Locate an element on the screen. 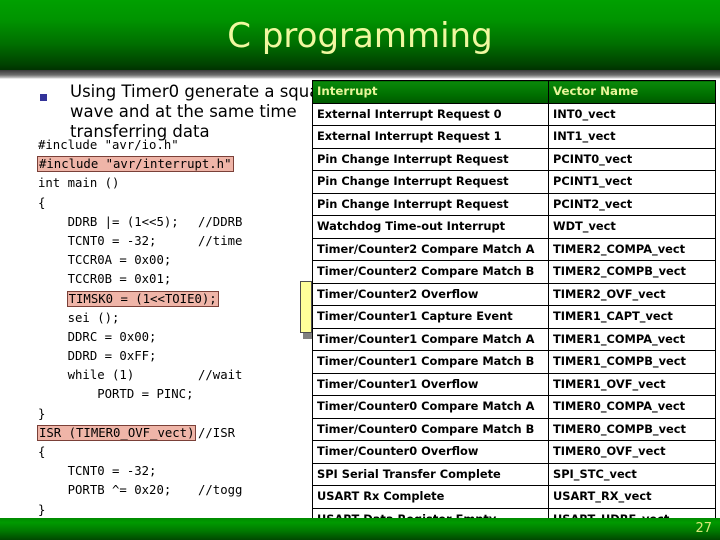 Image resolution: width=720 pixels, height=540 pixels. cell-vector-name: USART_RX_vect is located at coordinates (632, 497).